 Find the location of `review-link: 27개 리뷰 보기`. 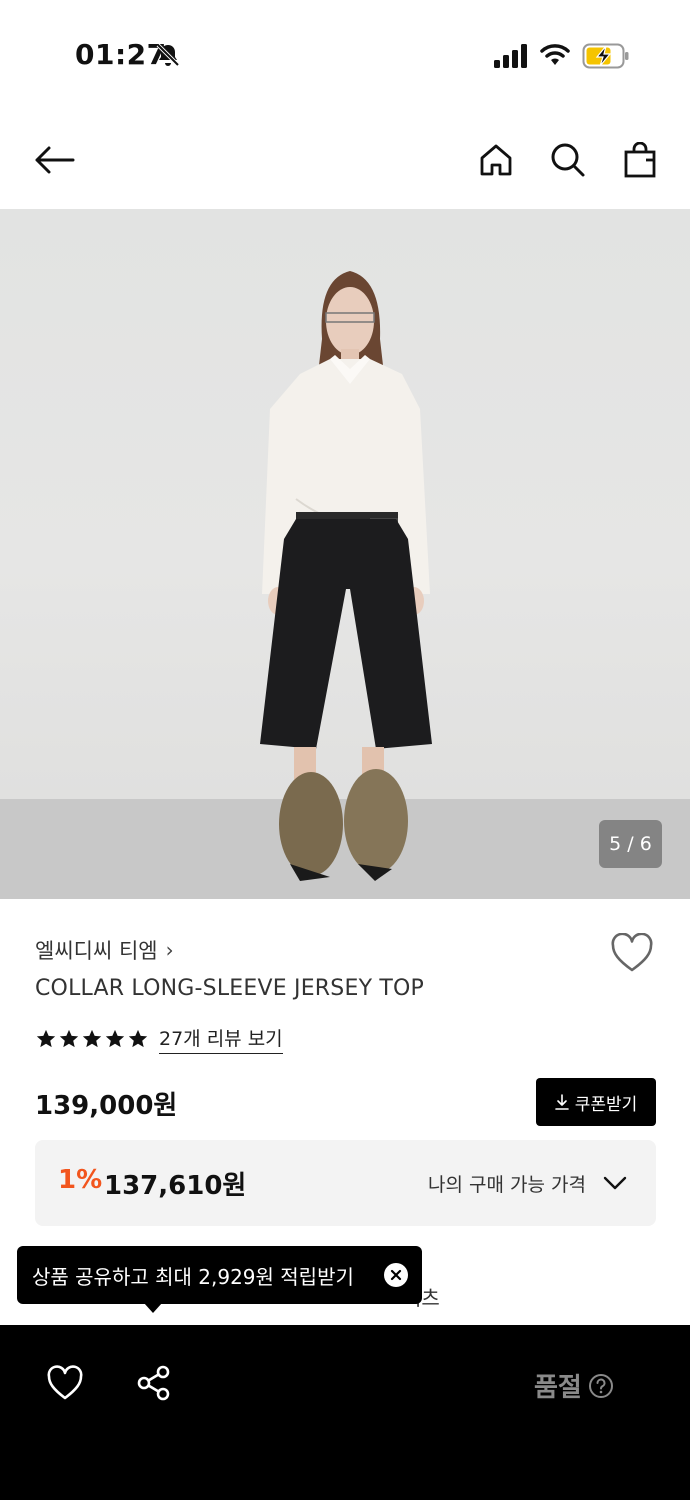

review-link: 27개 리뷰 보기 is located at coordinates (221, 1039).